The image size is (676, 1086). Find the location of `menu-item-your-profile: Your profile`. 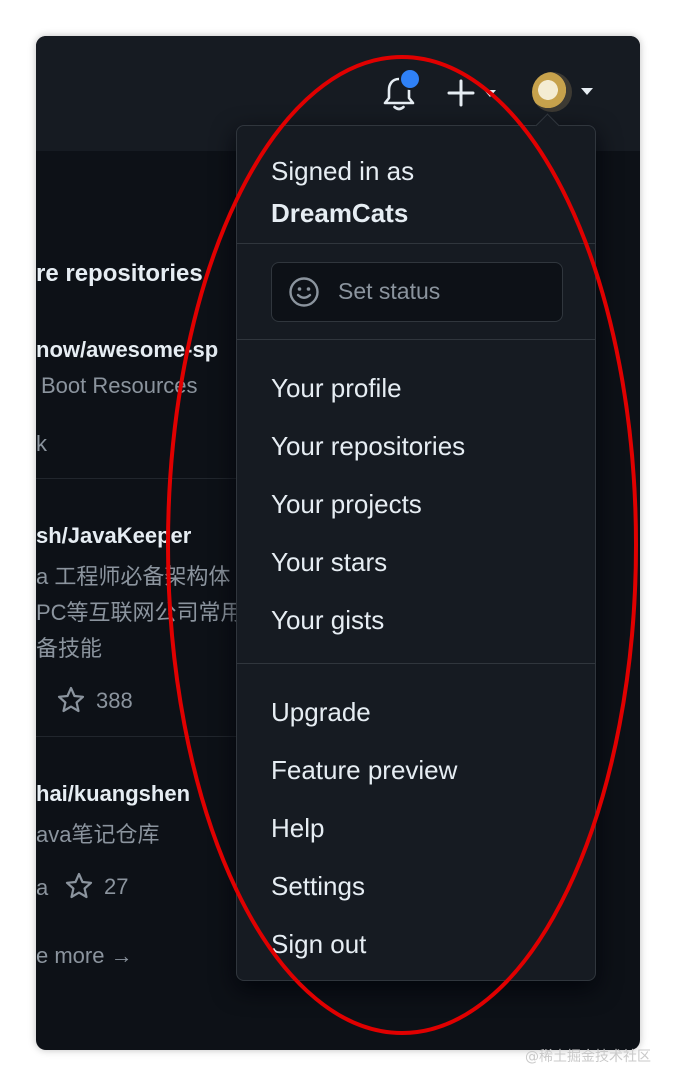

menu-item-your-profile: Your profile is located at coordinates (336, 388).